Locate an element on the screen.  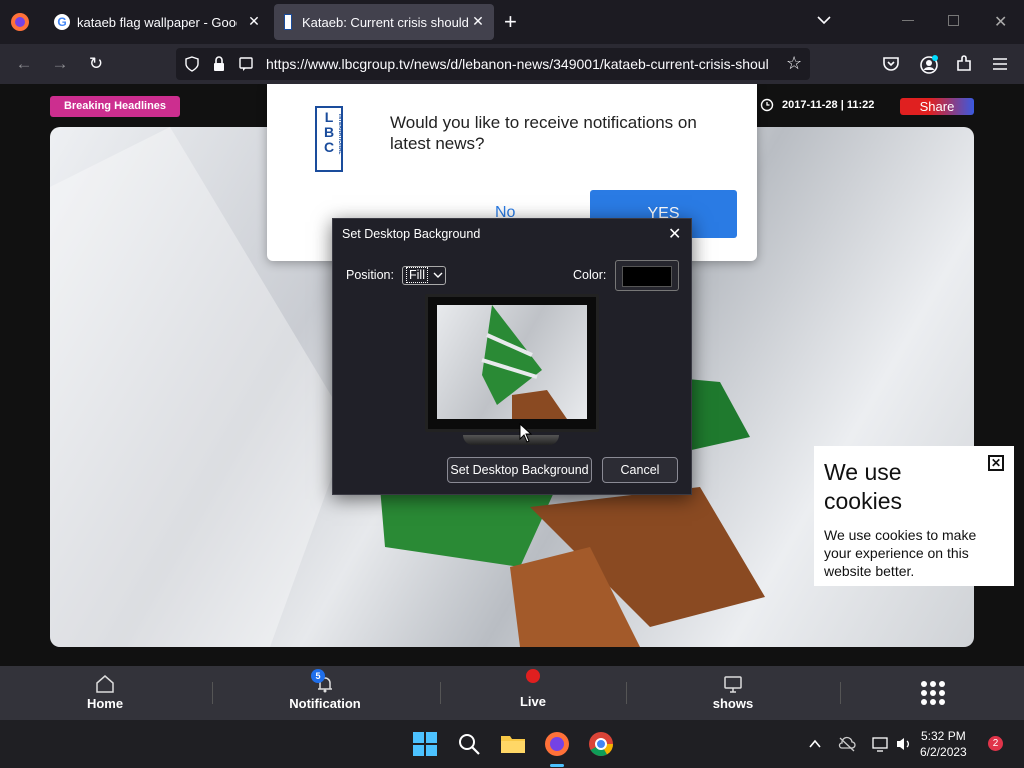
breaking-headlines-badge: Breaking Headlines is located at coordinates (115, 106).